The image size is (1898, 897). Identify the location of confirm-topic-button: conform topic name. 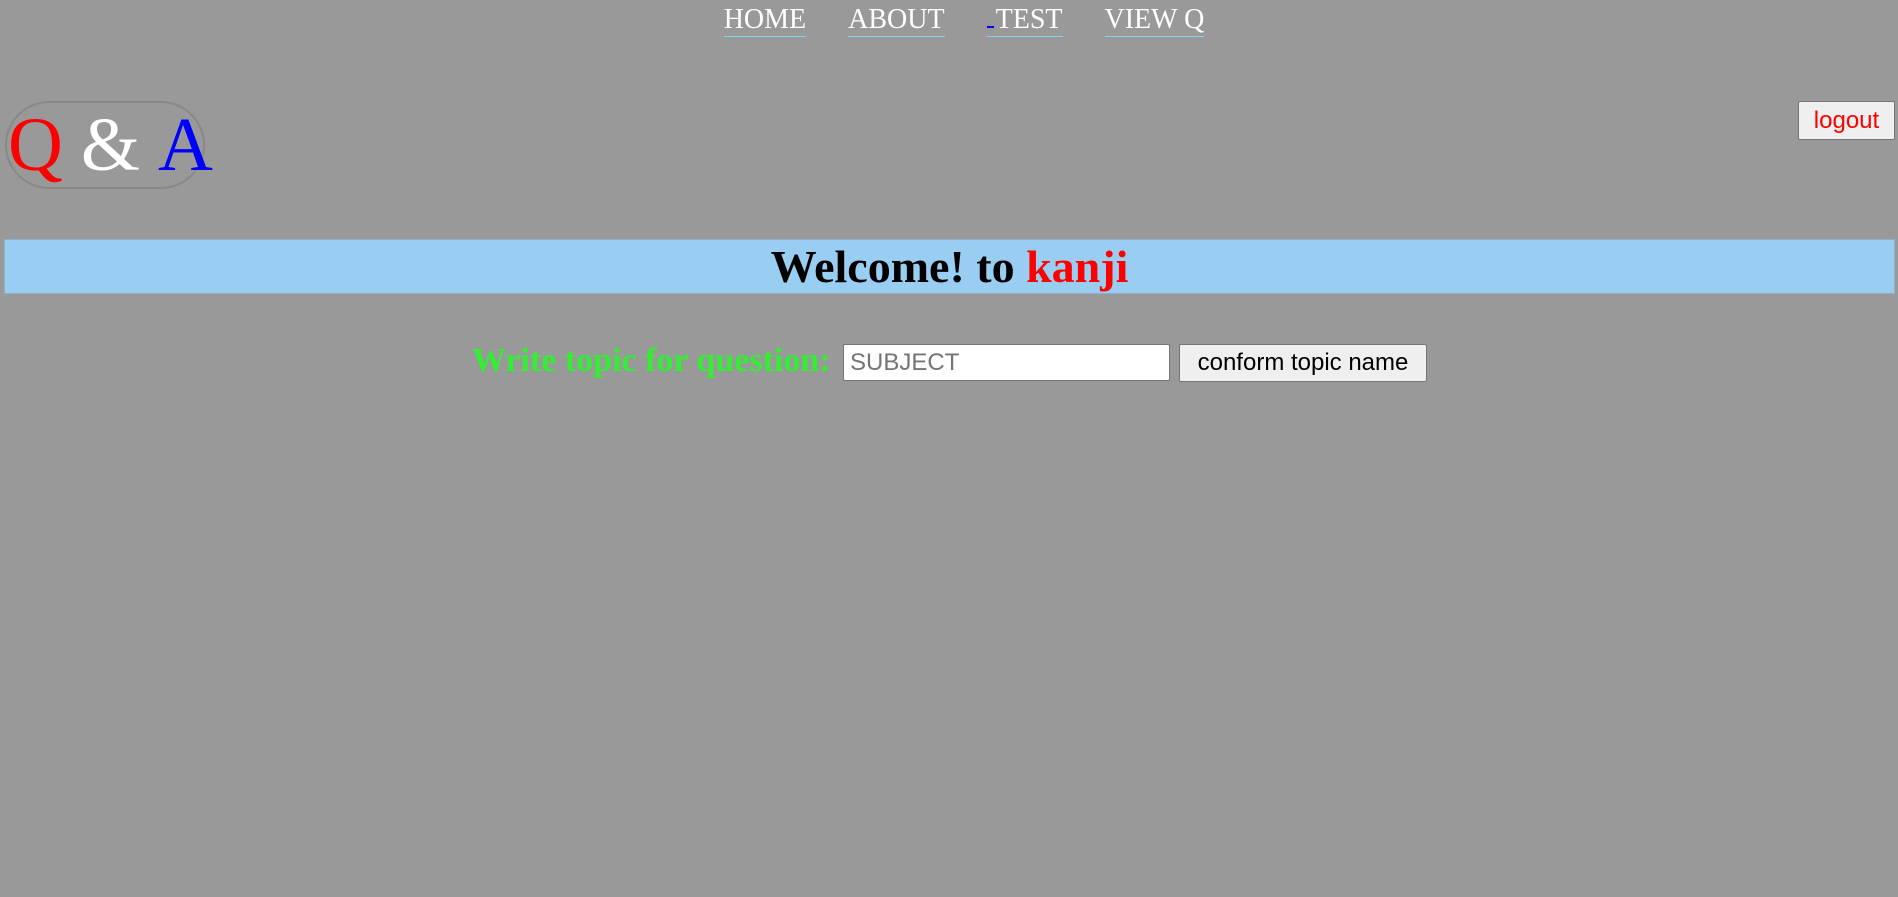
(1303, 363).